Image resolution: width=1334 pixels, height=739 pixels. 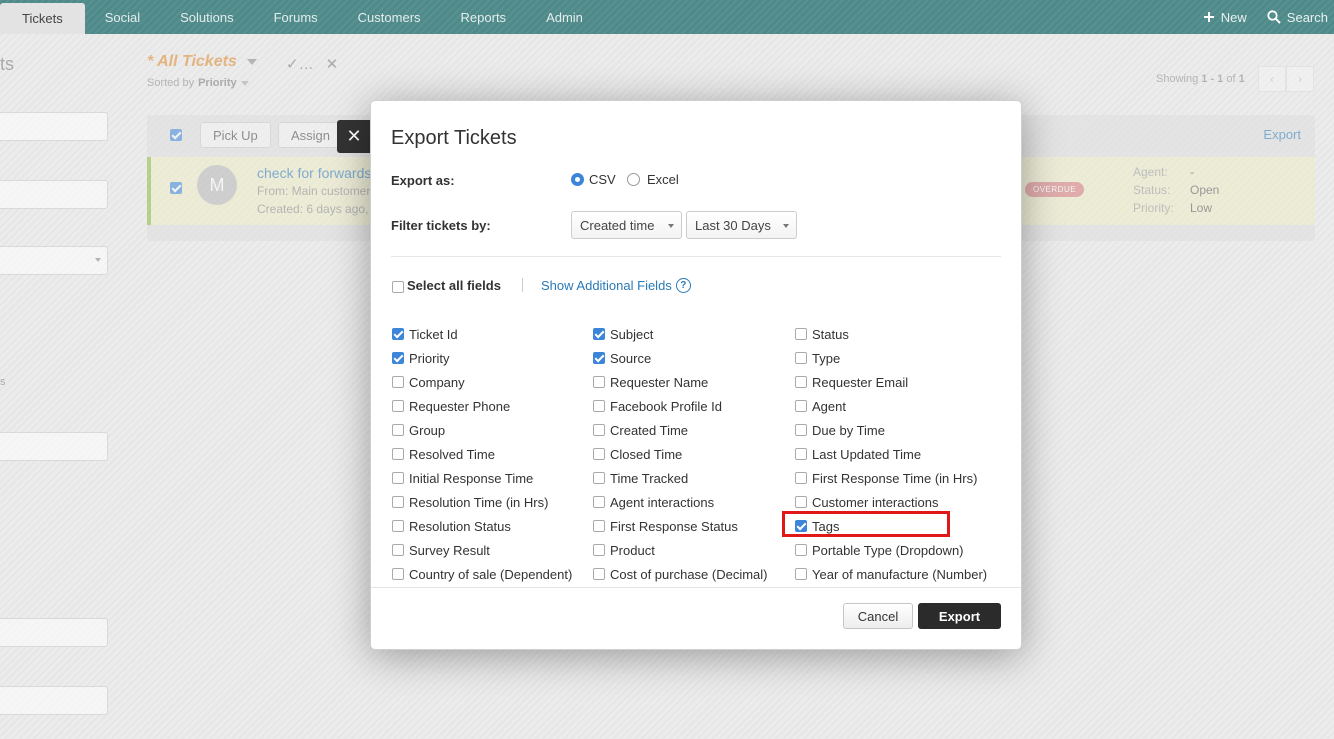 What do you see at coordinates (491, 502) in the screenshot?
I see `field-checkbox-item: Resolution Time (in Hrs)` at bounding box center [491, 502].